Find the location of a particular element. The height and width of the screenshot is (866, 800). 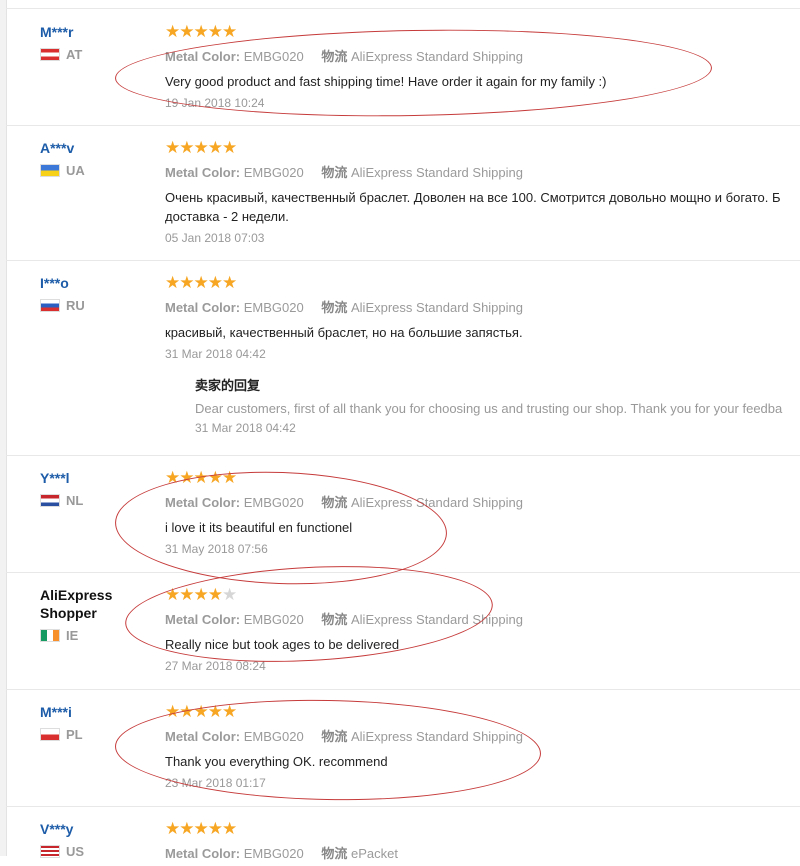

reviewer-info: A***v UA is located at coordinates (100, 158).